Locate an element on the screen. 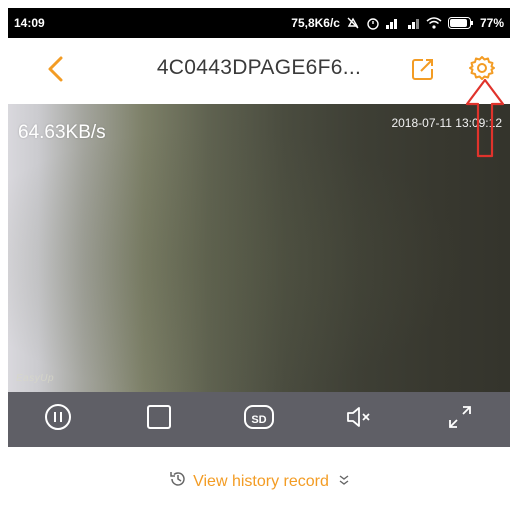 The image size is (518, 509). quality-button: SD is located at coordinates (259, 420).